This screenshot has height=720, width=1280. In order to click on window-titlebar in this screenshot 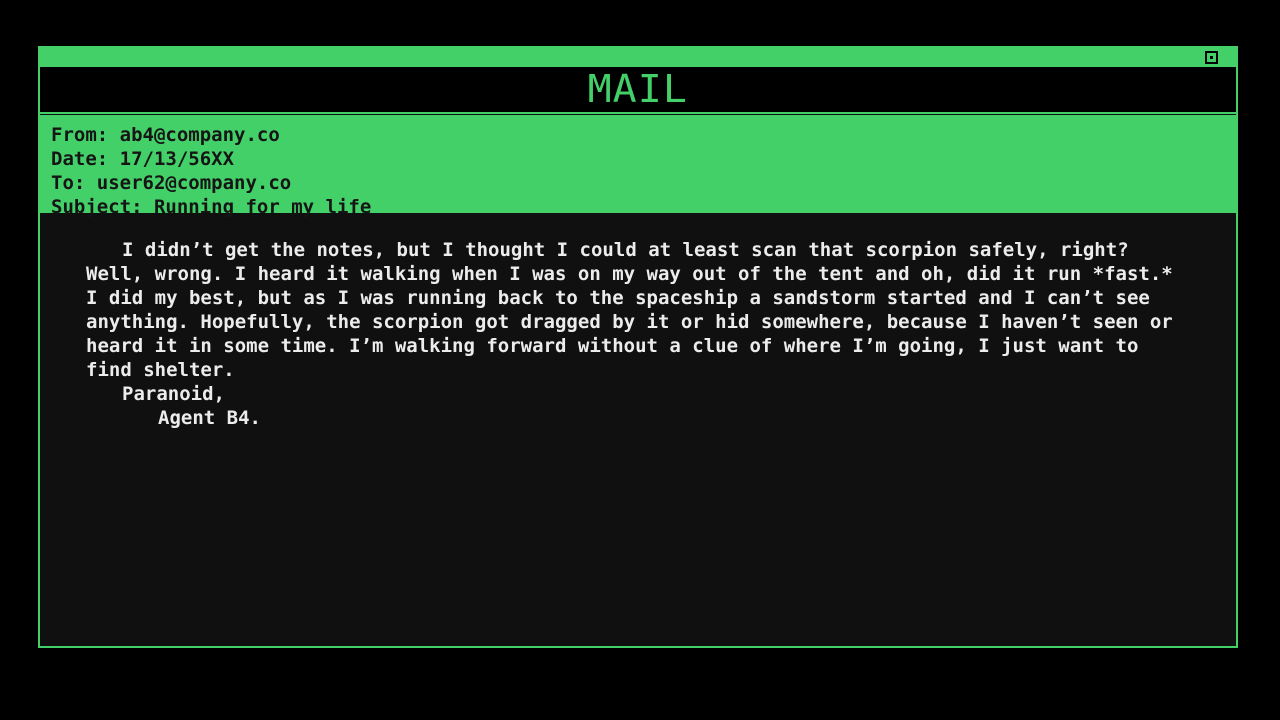, I will do `click(638, 57)`.